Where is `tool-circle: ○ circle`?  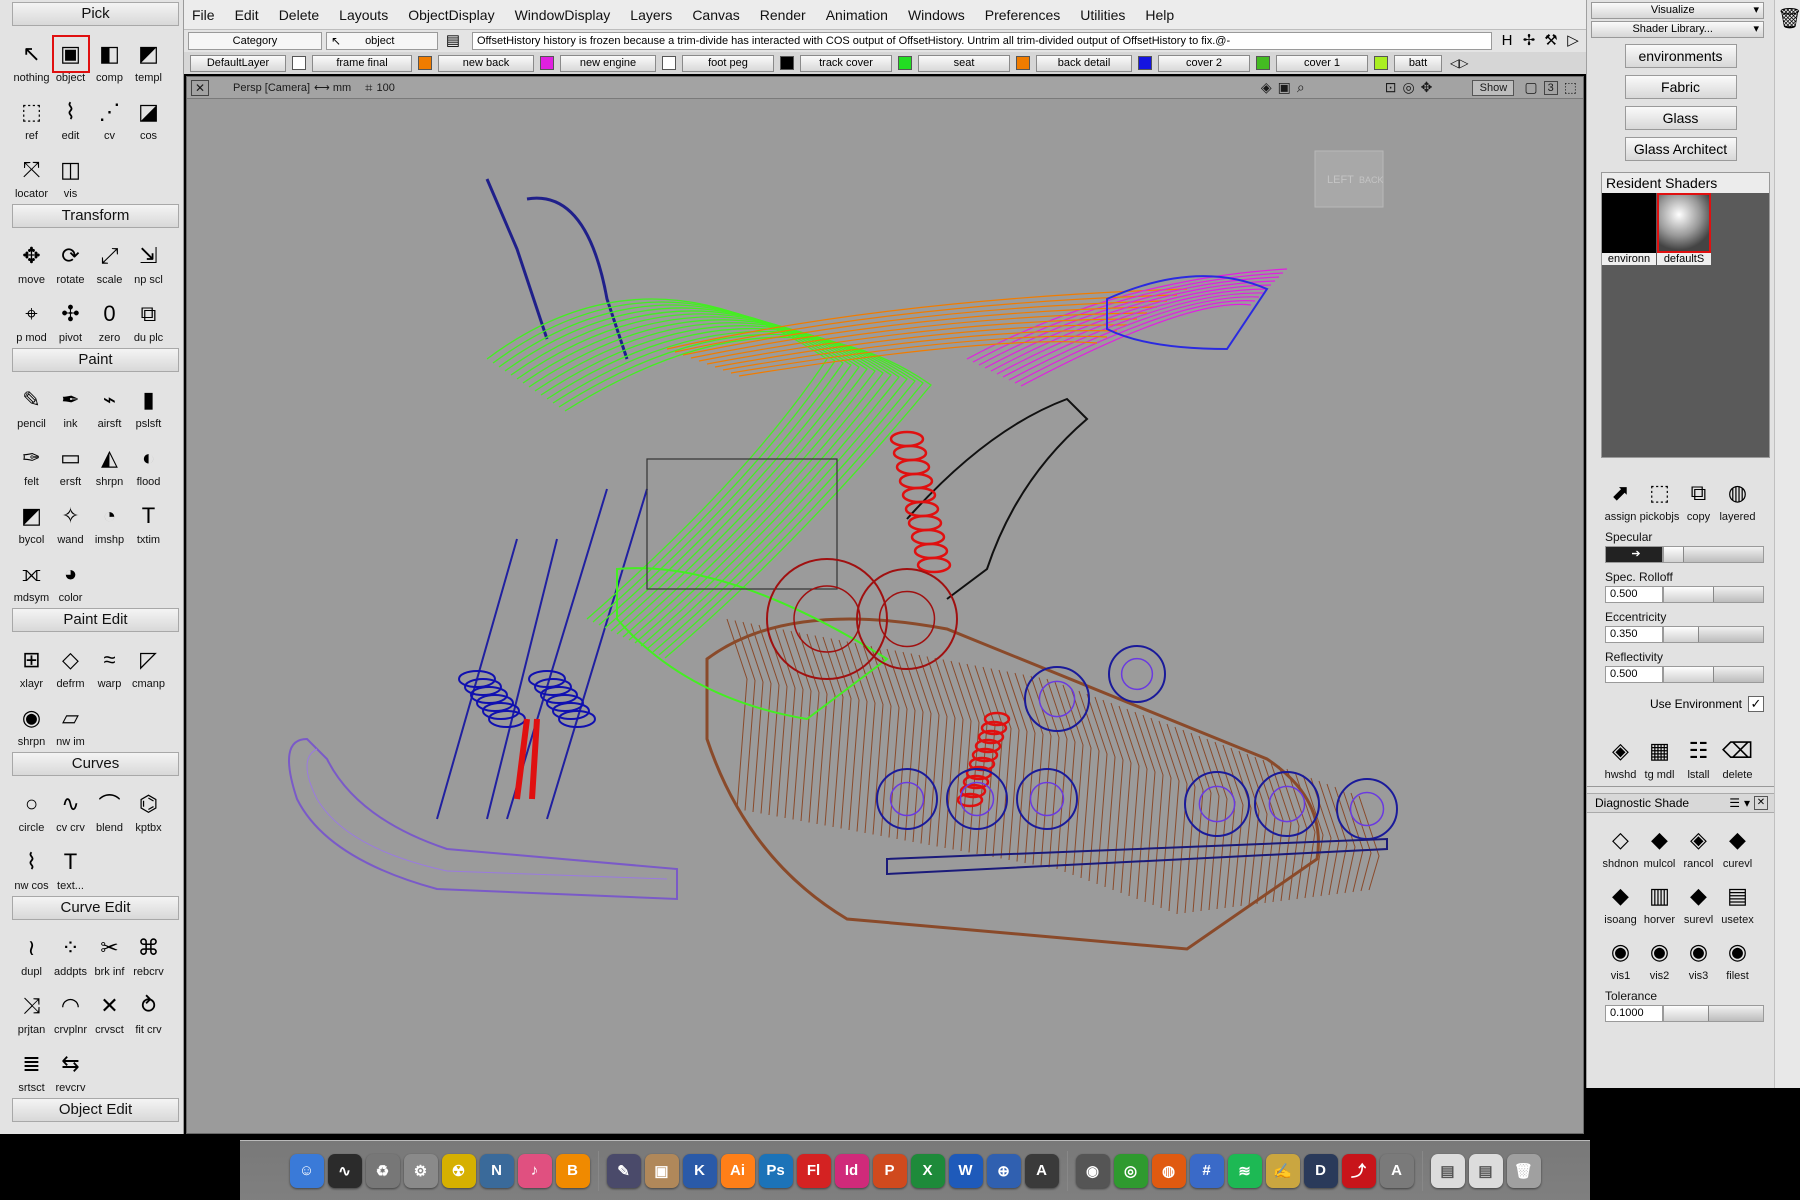 tool-circle: ○ circle is located at coordinates (31, 807).